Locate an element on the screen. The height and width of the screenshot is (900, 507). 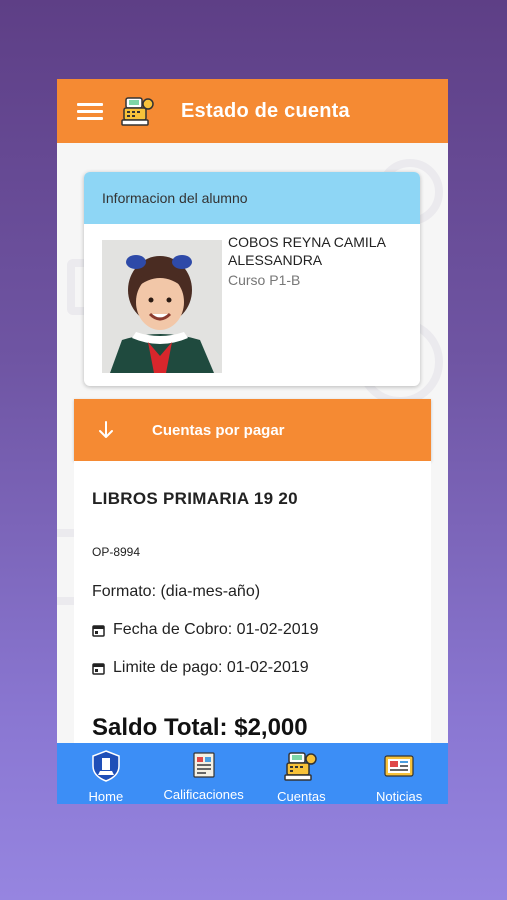
bottom-navigation: Home Calificaciones Cuentas Noticias is located at coordinates (252, 773).